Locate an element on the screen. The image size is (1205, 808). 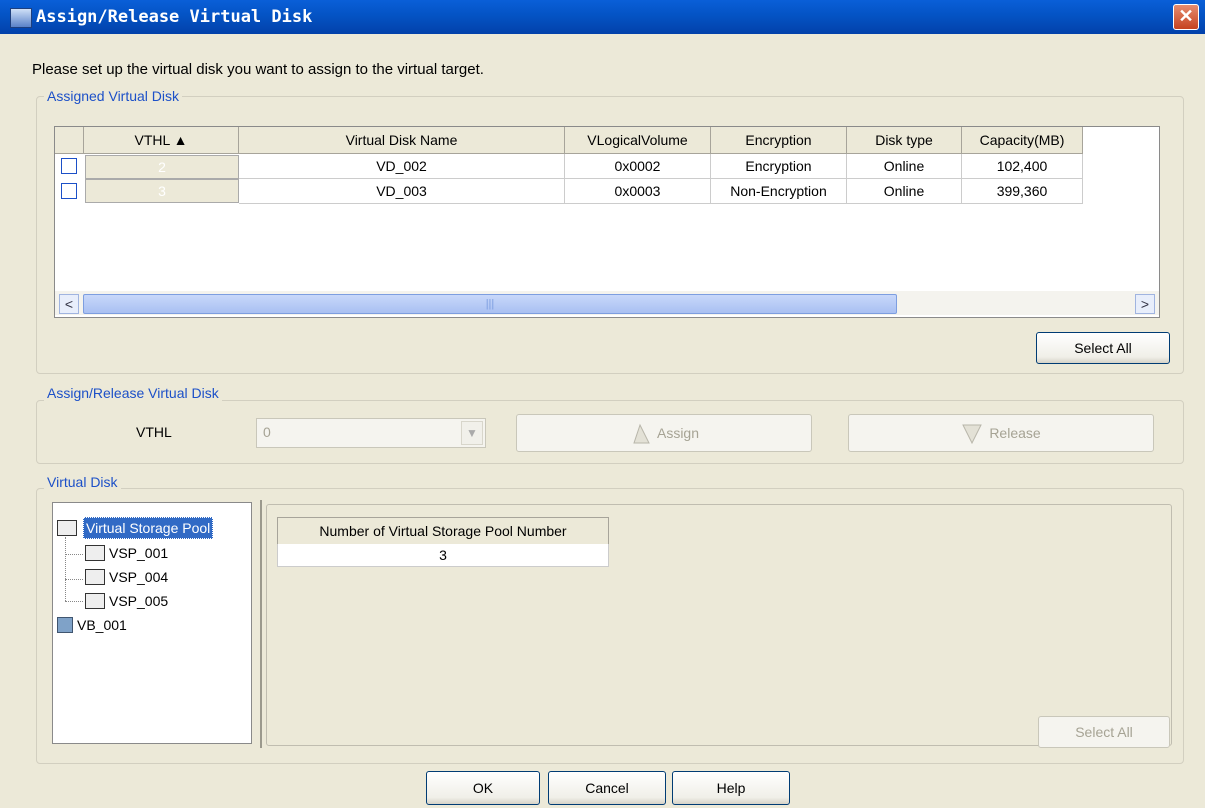
scroll-thumb: ||| is located at coordinates (490, 304).